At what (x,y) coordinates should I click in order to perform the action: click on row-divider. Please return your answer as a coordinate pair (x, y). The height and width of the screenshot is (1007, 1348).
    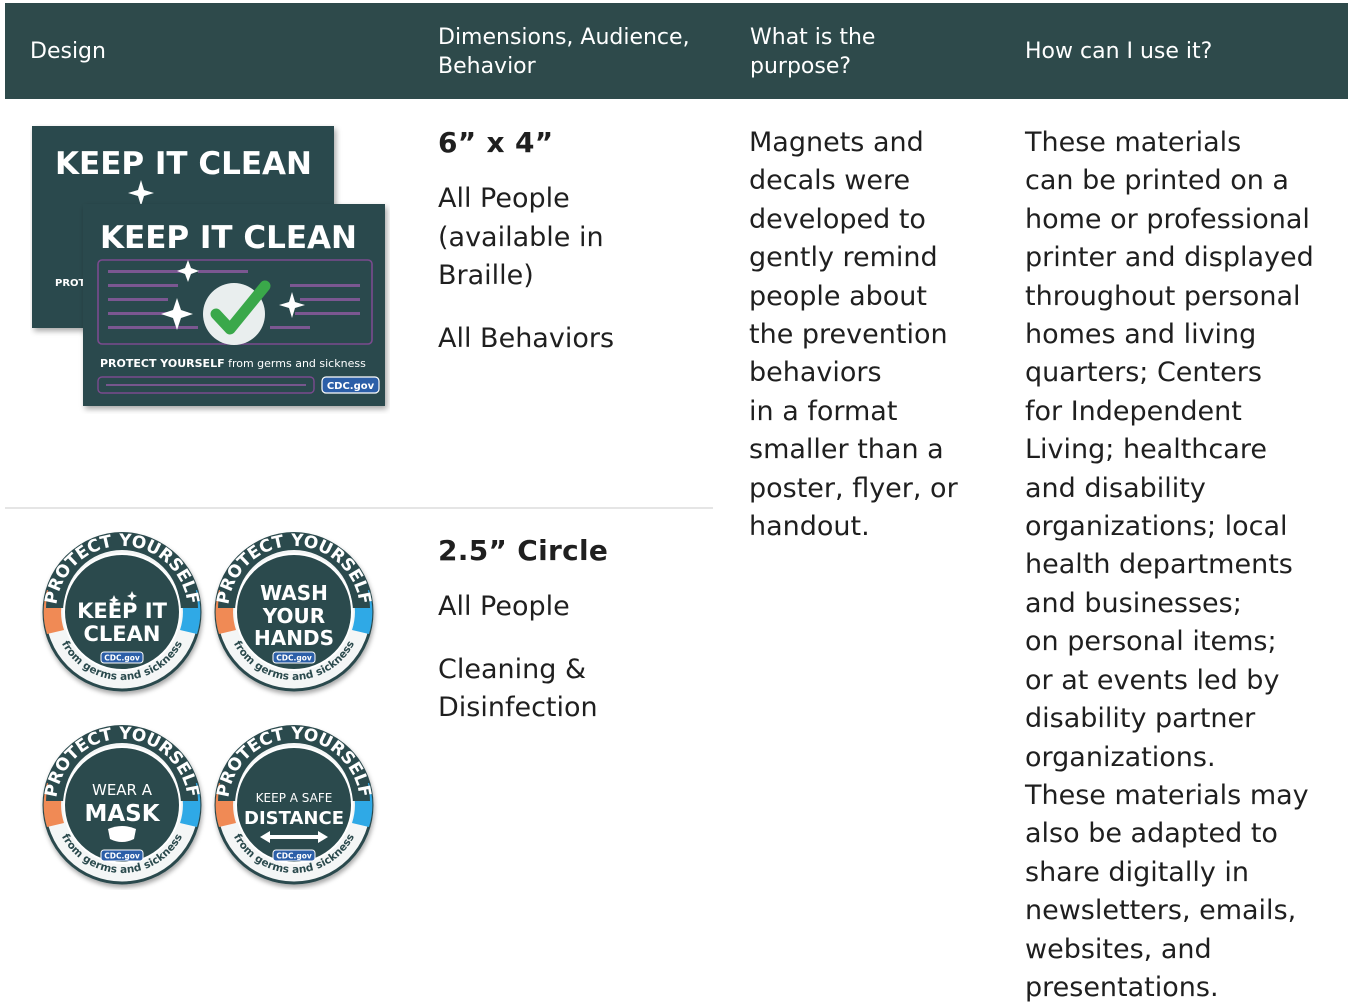
    Looking at the image, I should click on (359, 508).